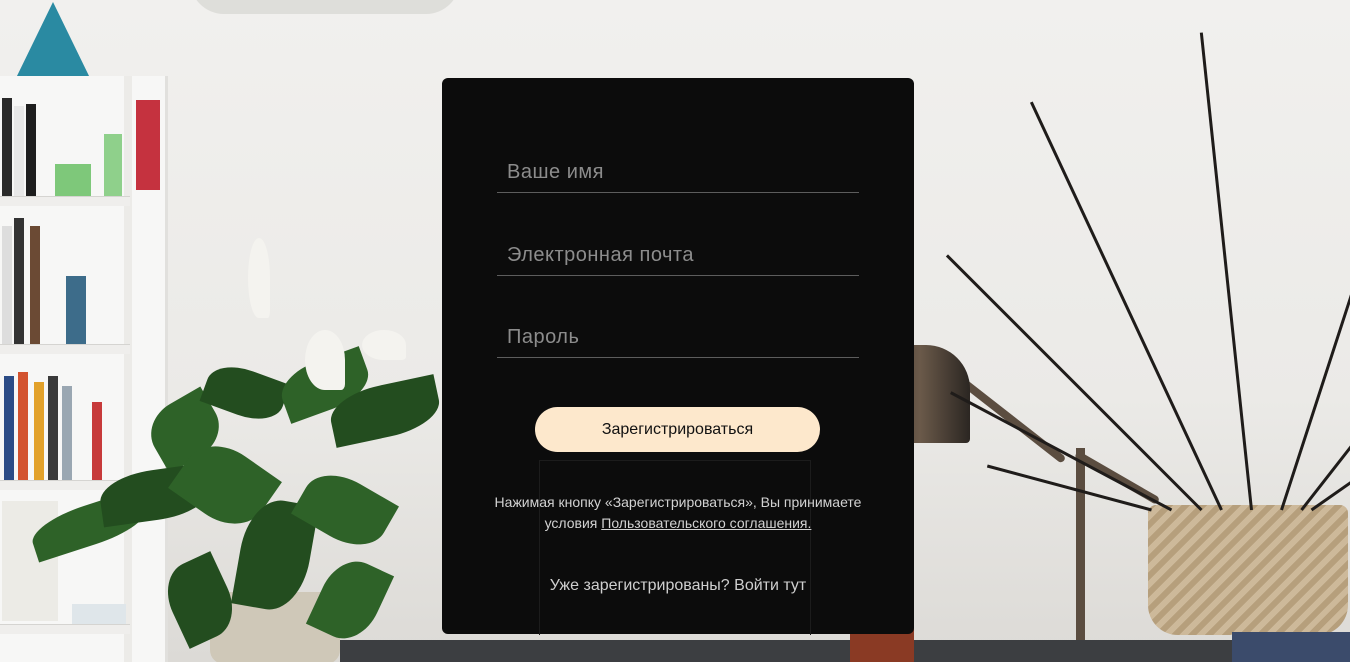 The image size is (1350, 662). What do you see at coordinates (1248, 570) in the screenshot?
I see `basket-planter` at bounding box center [1248, 570].